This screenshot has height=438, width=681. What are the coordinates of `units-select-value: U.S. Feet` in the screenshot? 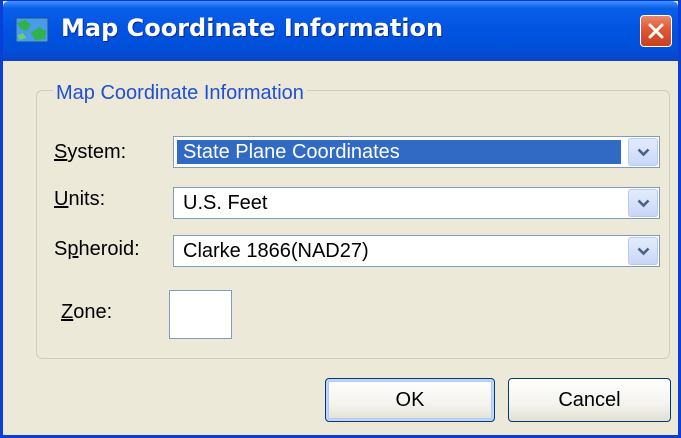 It's located at (225, 203).